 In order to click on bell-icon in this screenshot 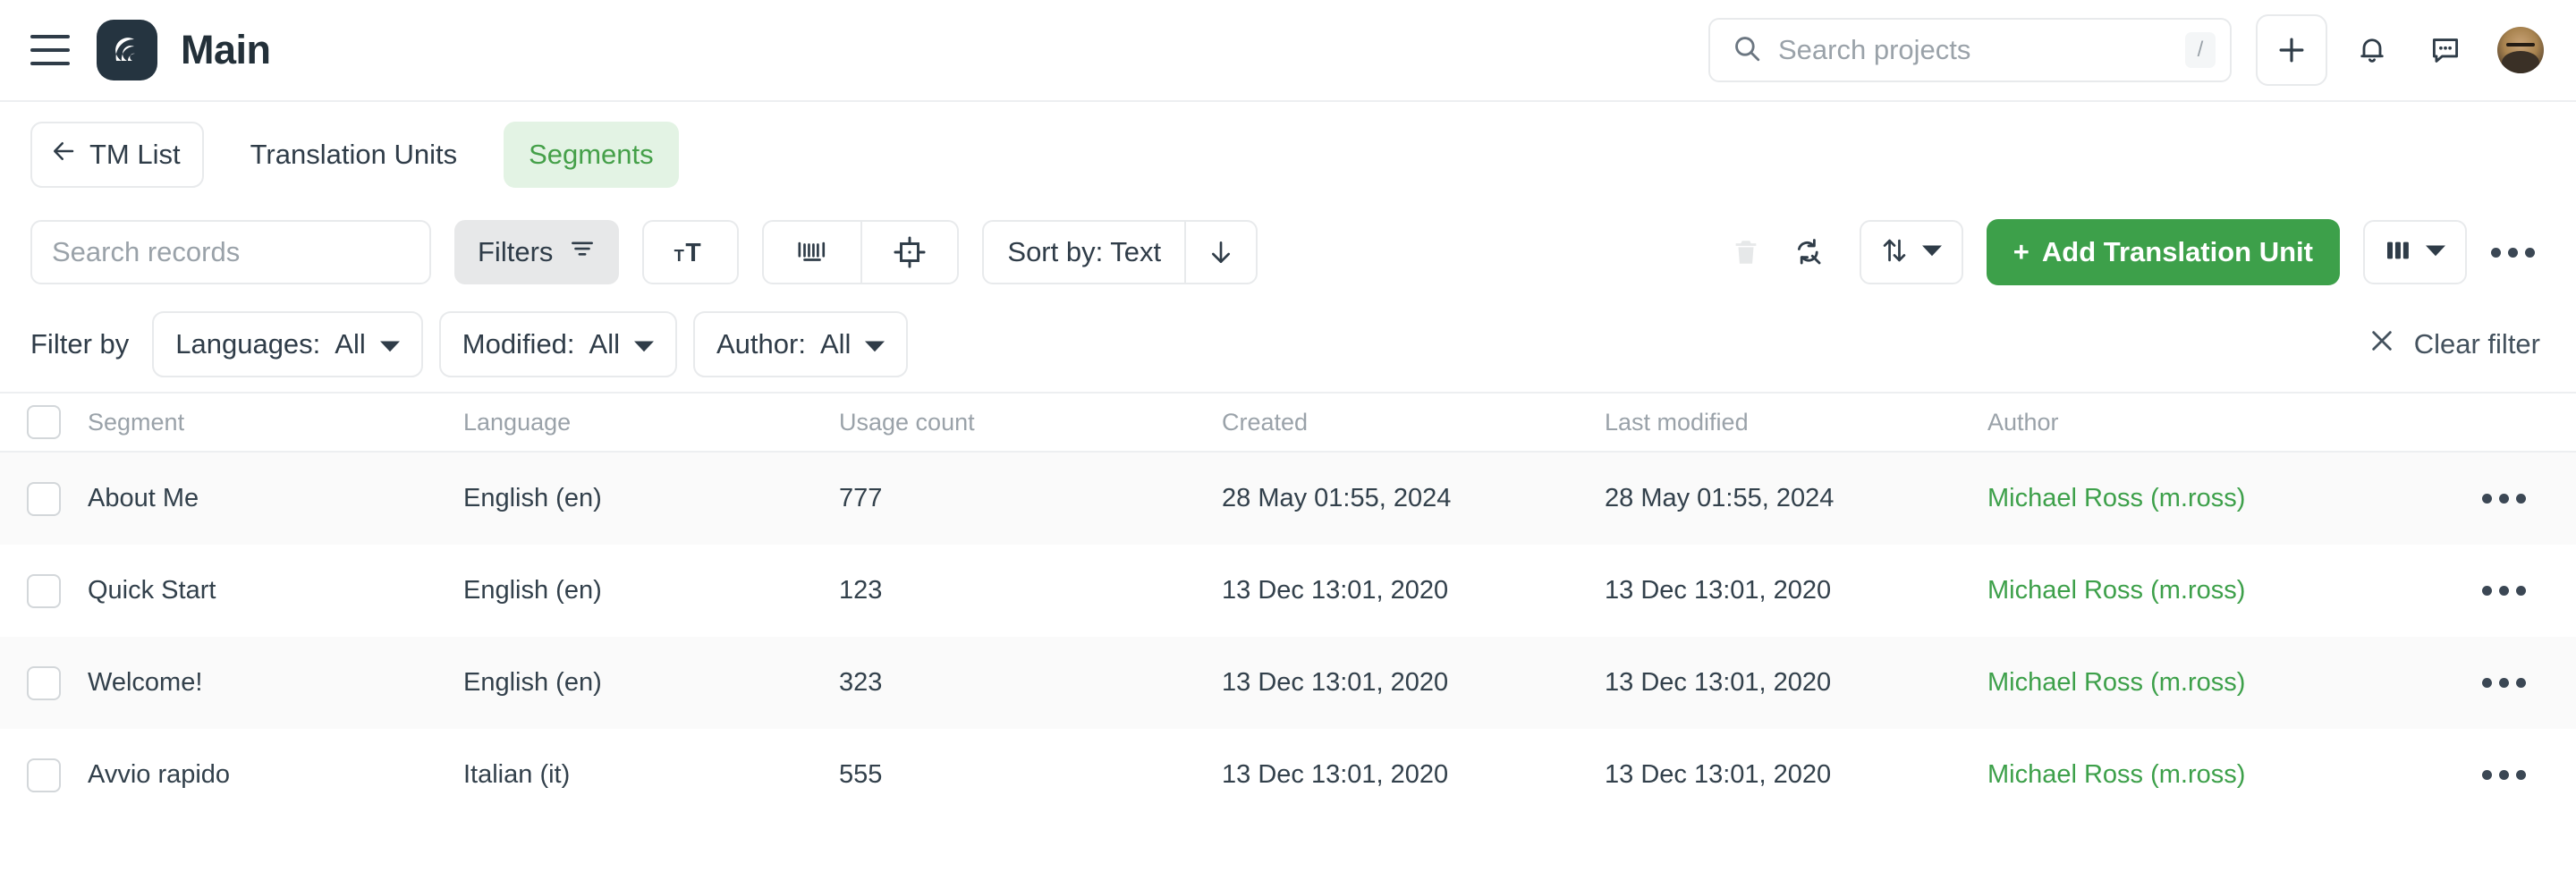, I will do `click(2372, 50)`.